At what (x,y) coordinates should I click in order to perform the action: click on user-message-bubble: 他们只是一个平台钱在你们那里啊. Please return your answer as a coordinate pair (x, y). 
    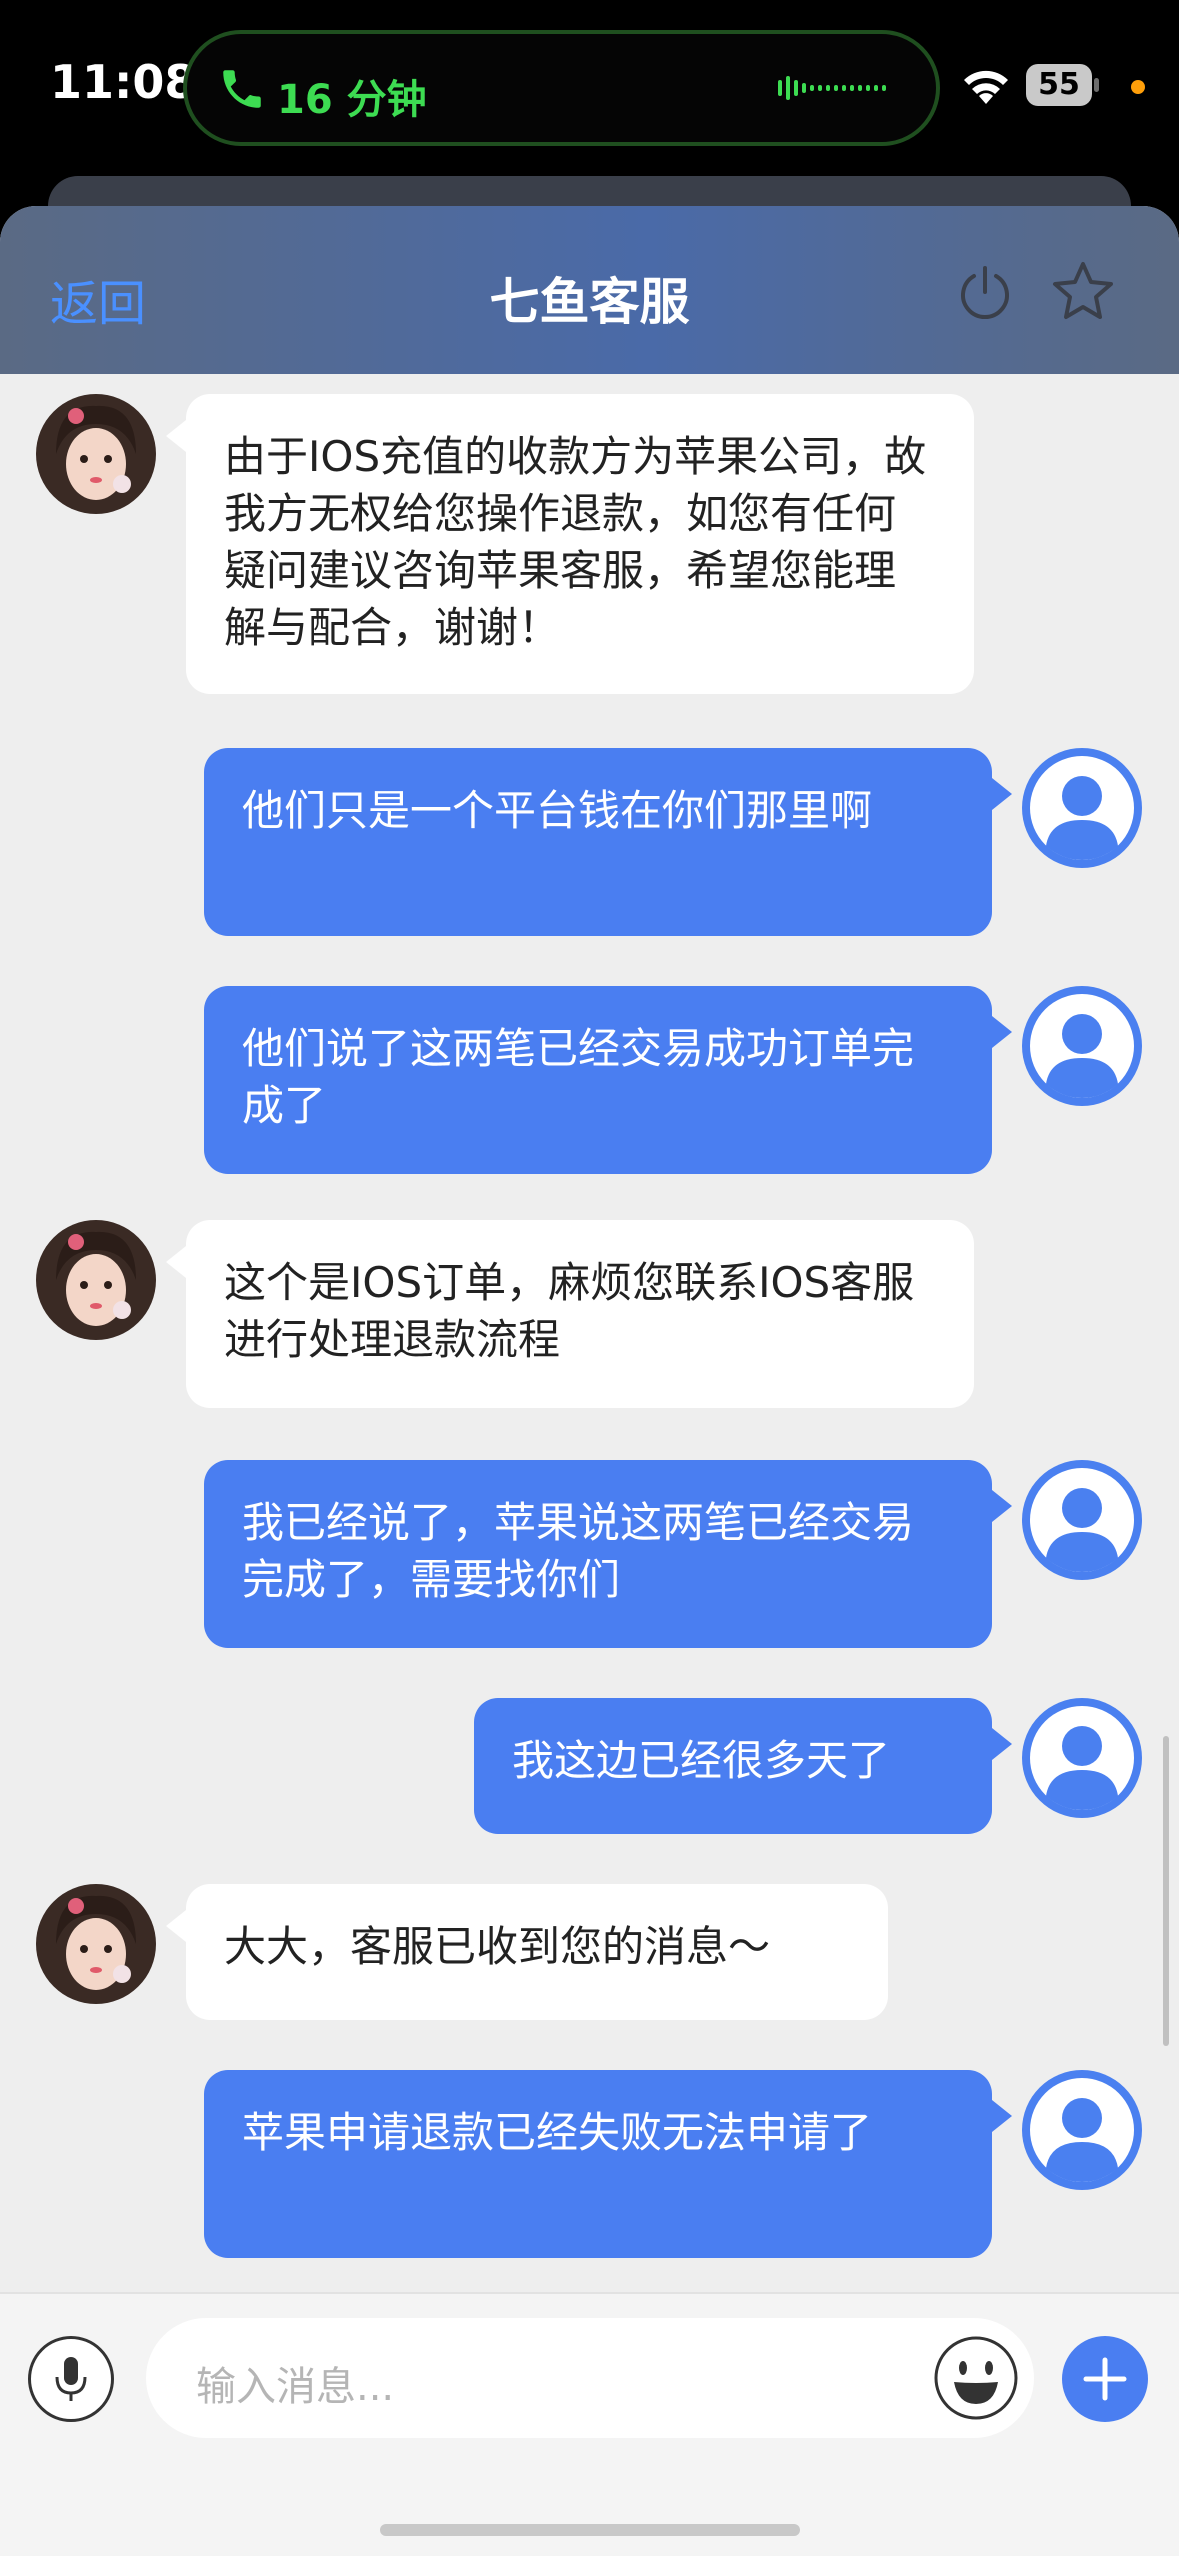
    Looking at the image, I should click on (598, 842).